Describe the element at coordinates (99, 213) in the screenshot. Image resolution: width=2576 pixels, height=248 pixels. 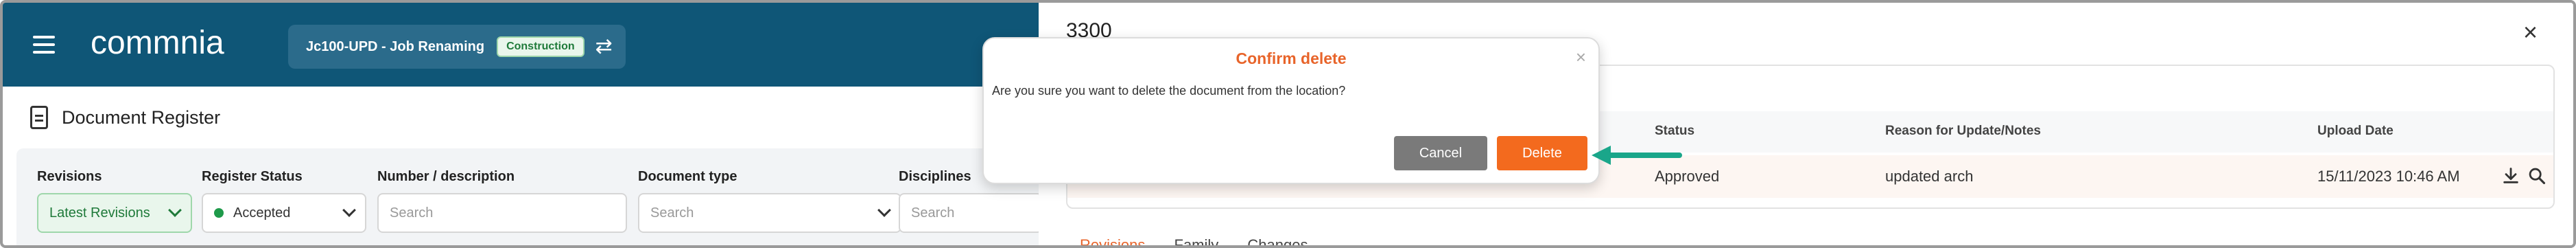
I see `revisions-value: Latest Revisions` at that location.